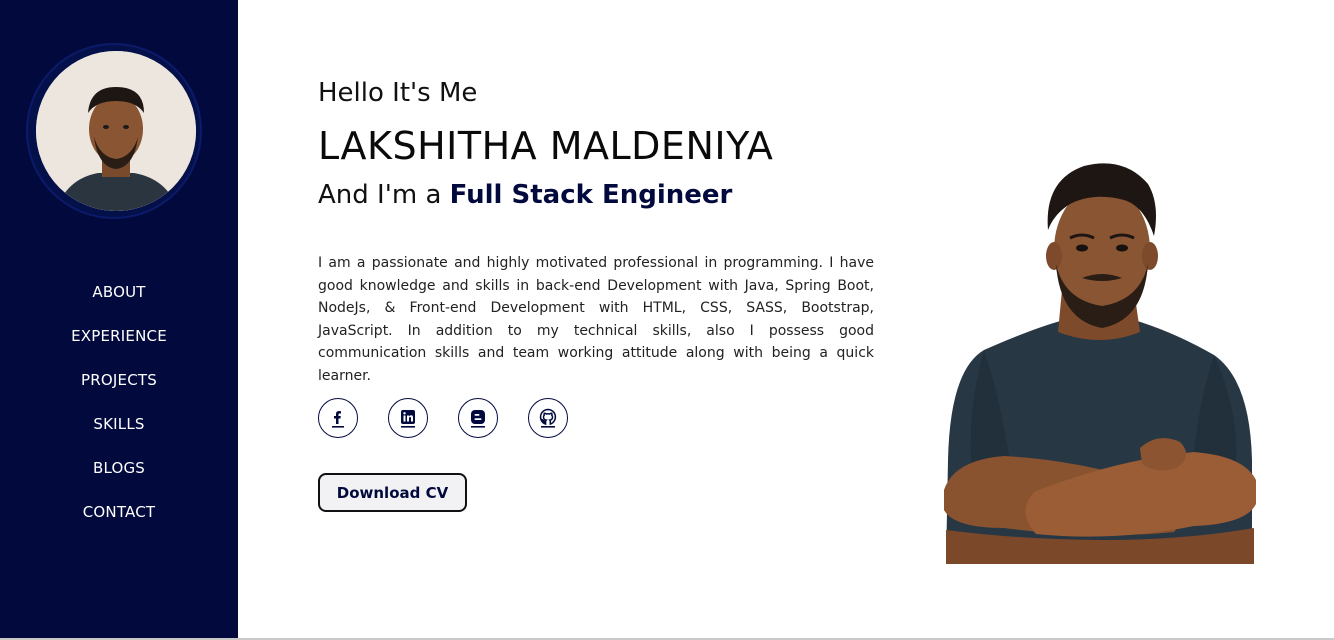 The height and width of the screenshot is (640, 1334). Describe the element at coordinates (384, 195) in the screenshot. I see `role-prefix: And I'm a` at that location.